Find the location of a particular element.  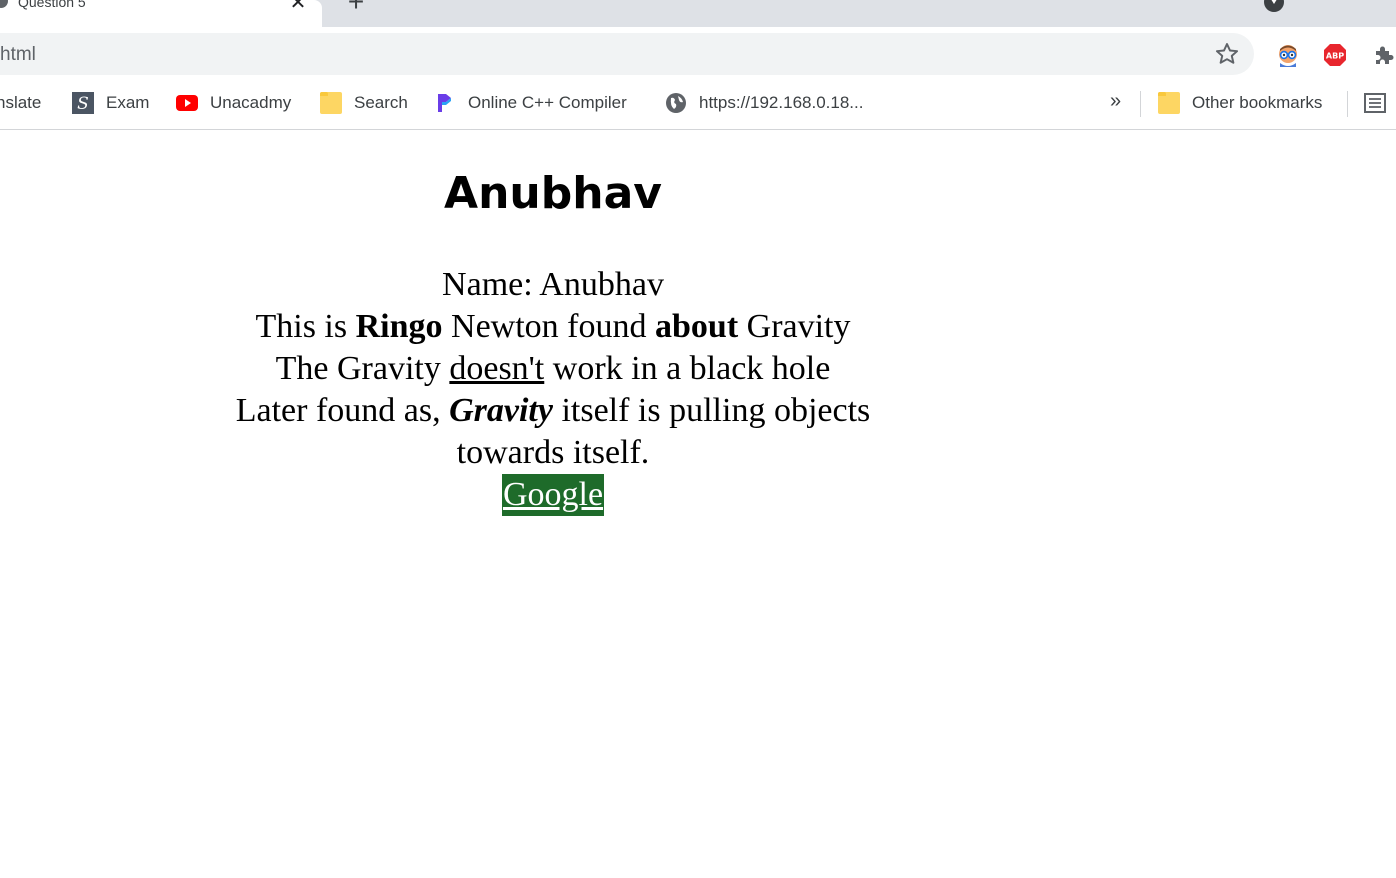

svg-text: S is located at coordinates (83, 104).